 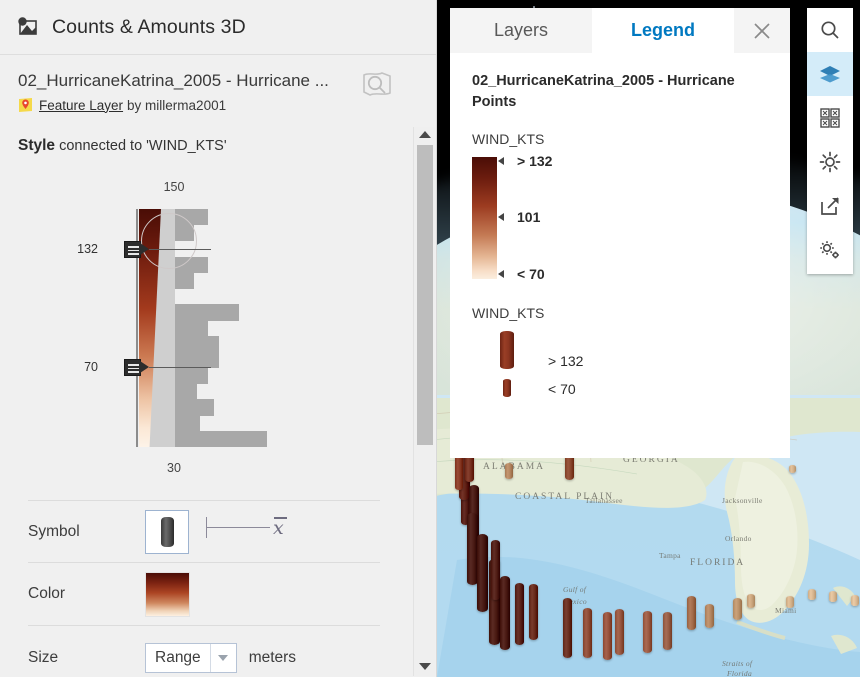 I want to click on slider-handle-lower-grip, so click(x=132, y=367).